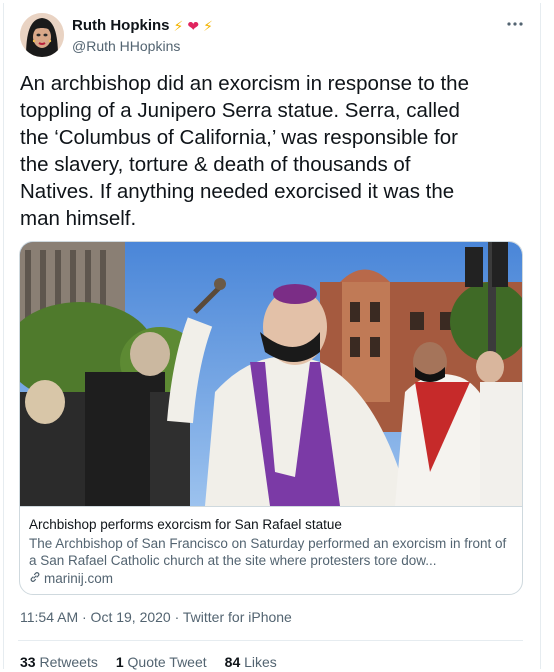 This screenshot has height=672, width=554. What do you see at coordinates (119, 662) in the screenshot?
I see `quotes-count: 1` at bounding box center [119, 662].